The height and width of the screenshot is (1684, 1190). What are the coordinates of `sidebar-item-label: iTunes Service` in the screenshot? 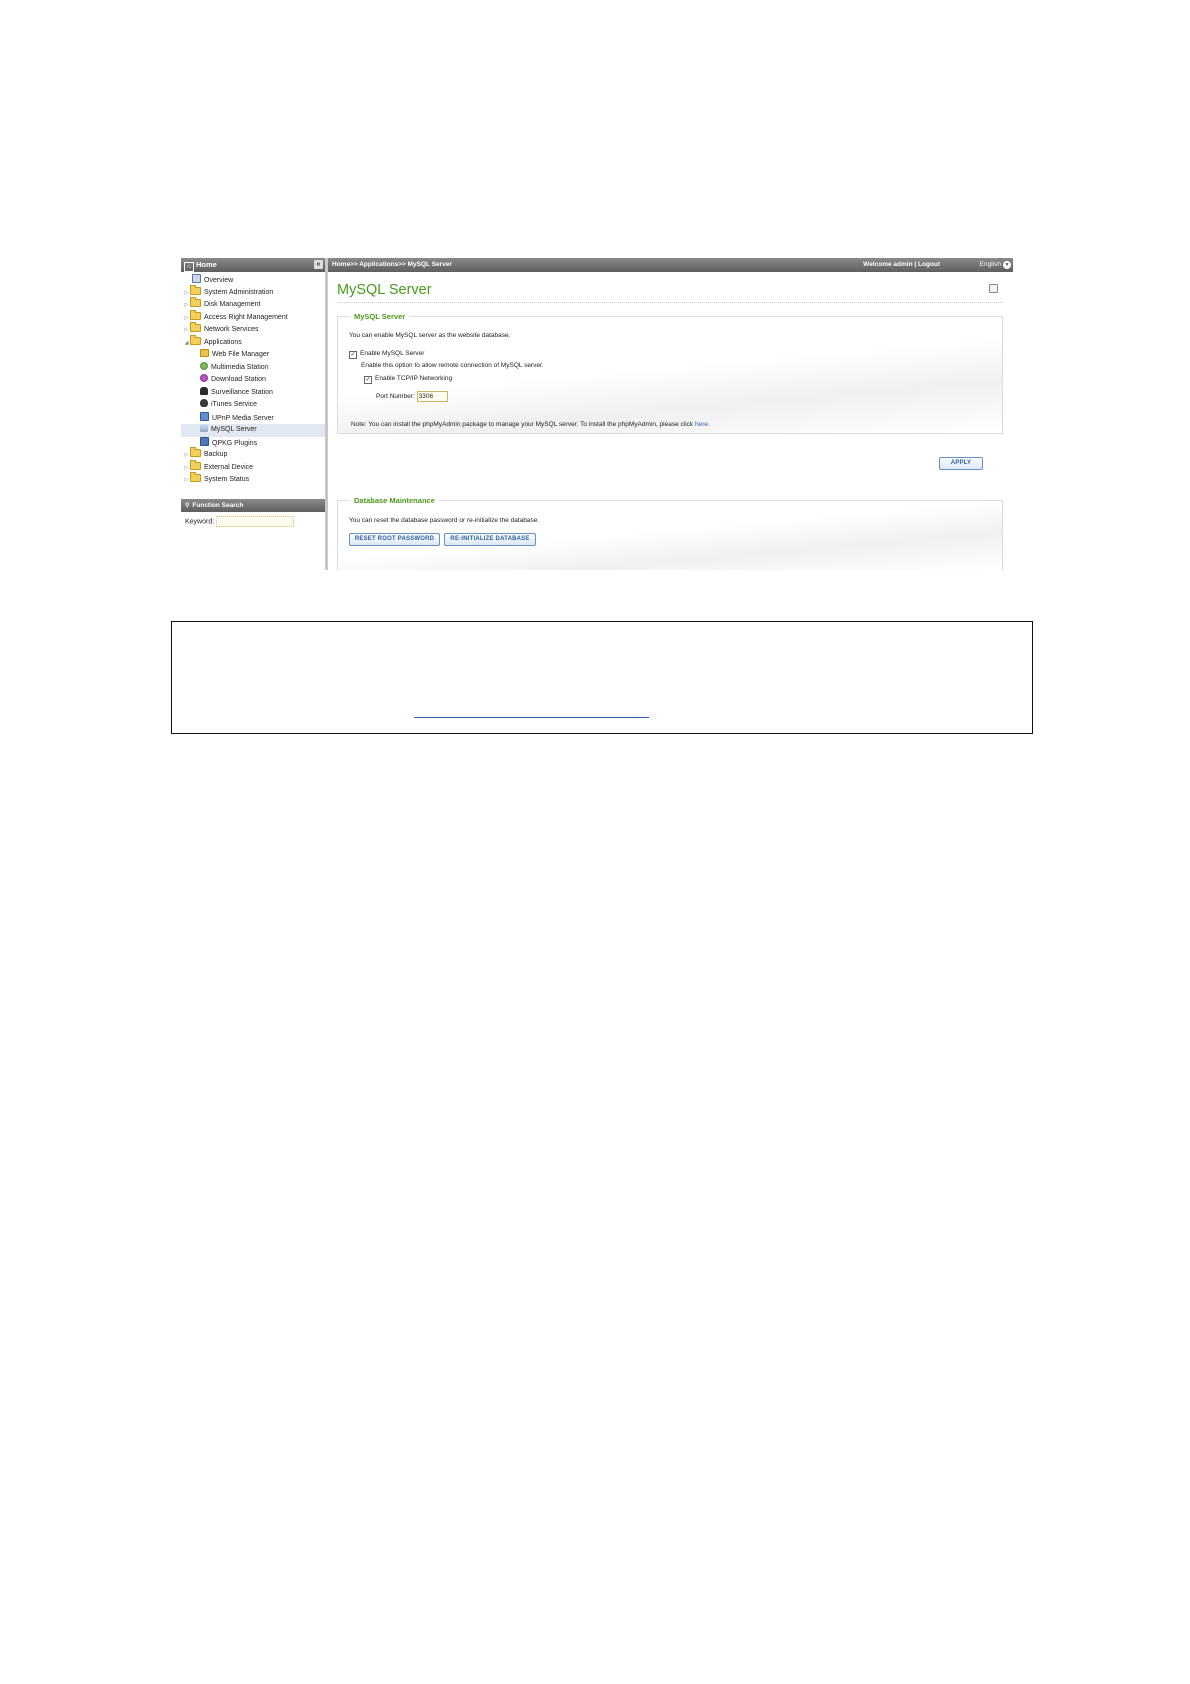 It's located at (234, 404).